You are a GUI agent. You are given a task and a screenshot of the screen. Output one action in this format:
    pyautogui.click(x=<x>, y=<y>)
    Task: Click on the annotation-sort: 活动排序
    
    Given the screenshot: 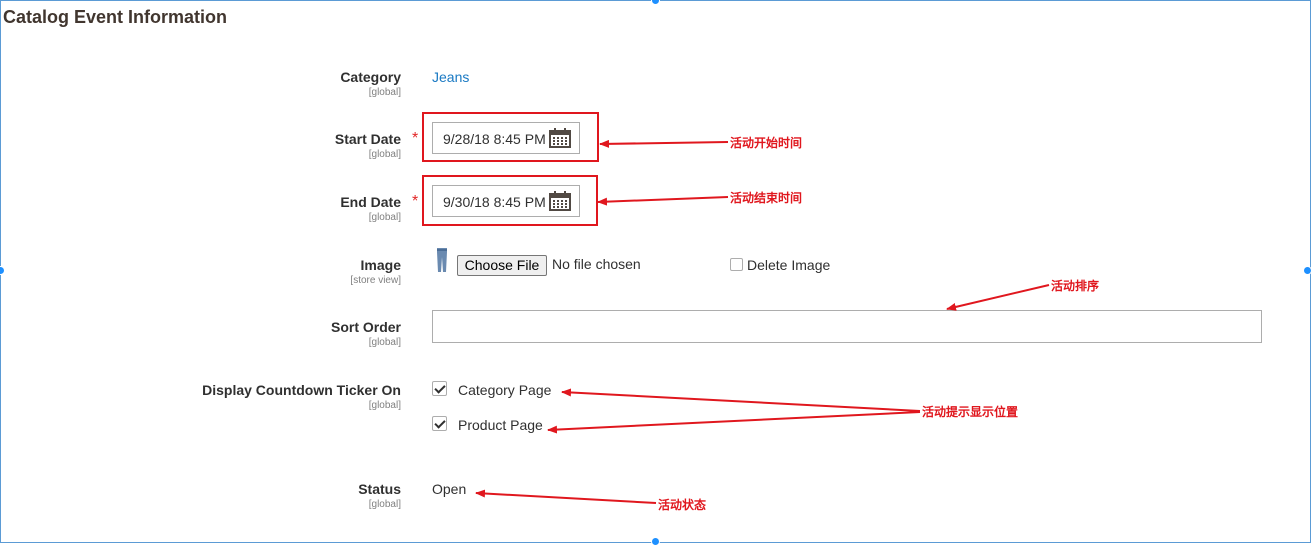 What is the action you would take?
    pyautogui.click(x=1075, y=286)
    